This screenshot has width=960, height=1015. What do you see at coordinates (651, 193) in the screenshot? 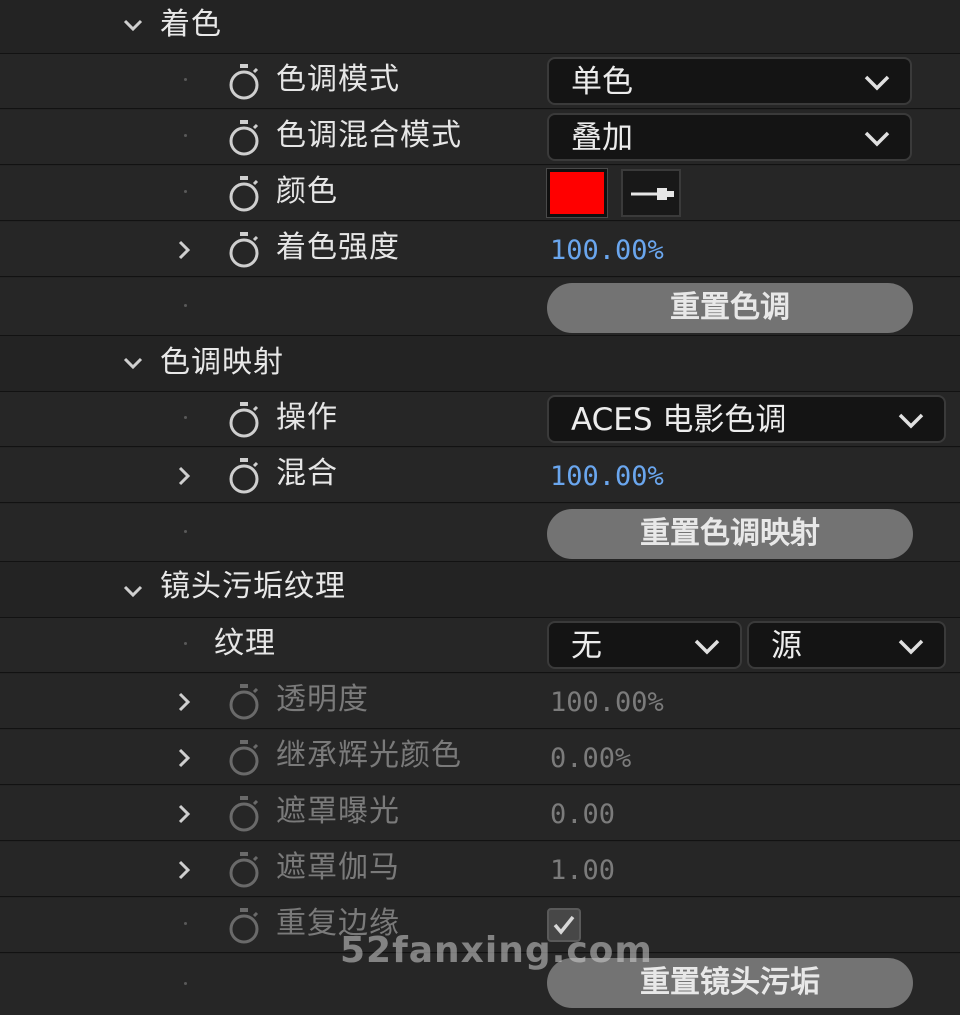
I see `eyedropper-icon` at bounding box center [651, 193].